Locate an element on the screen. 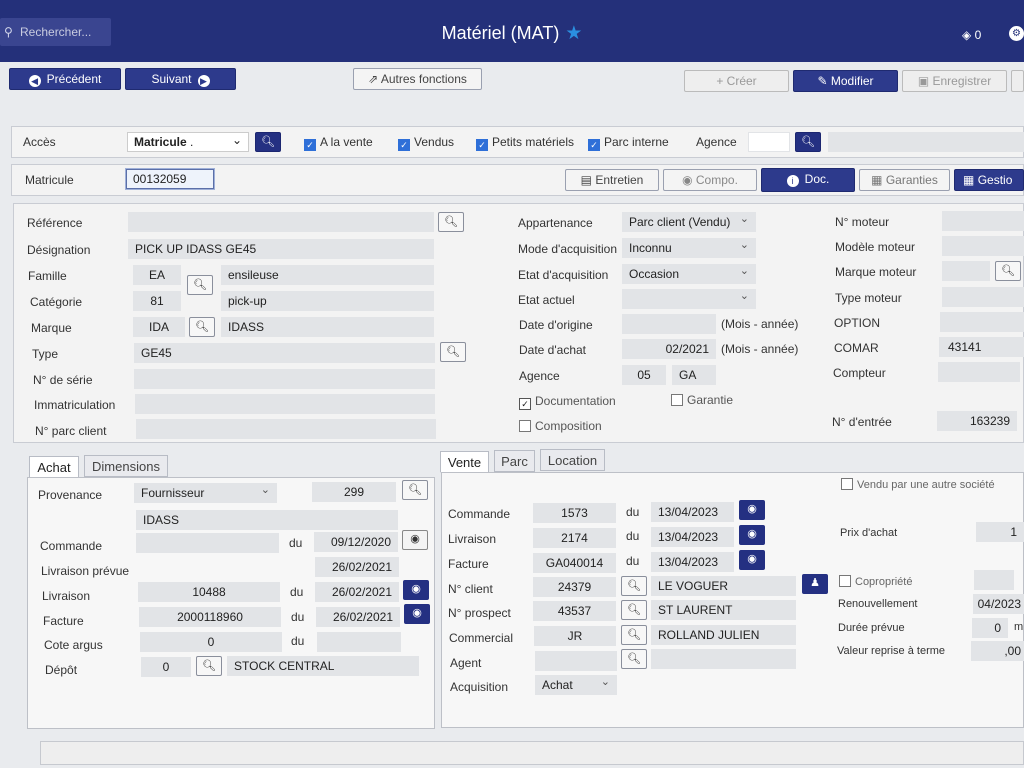  garanties-button: ▦ Garanties is located at coordinates (904, 180).